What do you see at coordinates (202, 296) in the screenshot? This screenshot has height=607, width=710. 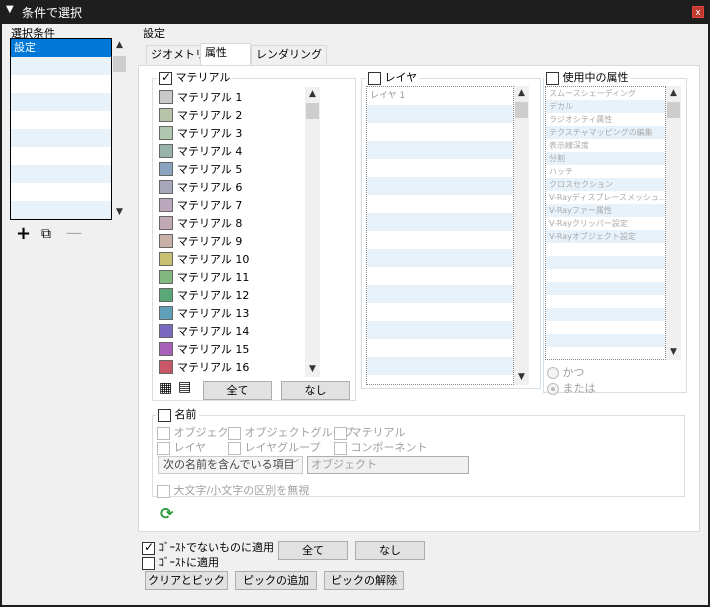 I see `material-item: マテリアル 12` at bounding box center [202, 296].